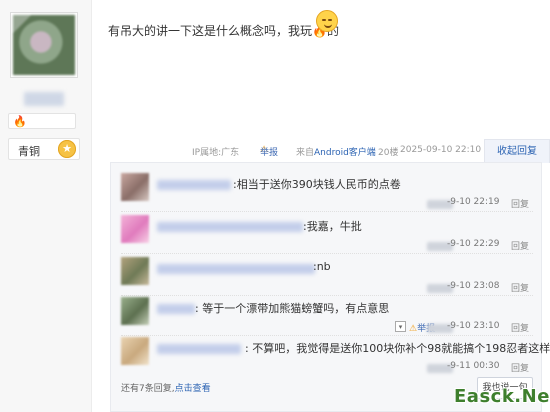  What do you see at coordinates (397, 348) in the screenshot?
I see `reply-text: : 不算吧，我觉得是送你100块你补个98就能搞个198忍者这样` at bounding box center [397, 348].